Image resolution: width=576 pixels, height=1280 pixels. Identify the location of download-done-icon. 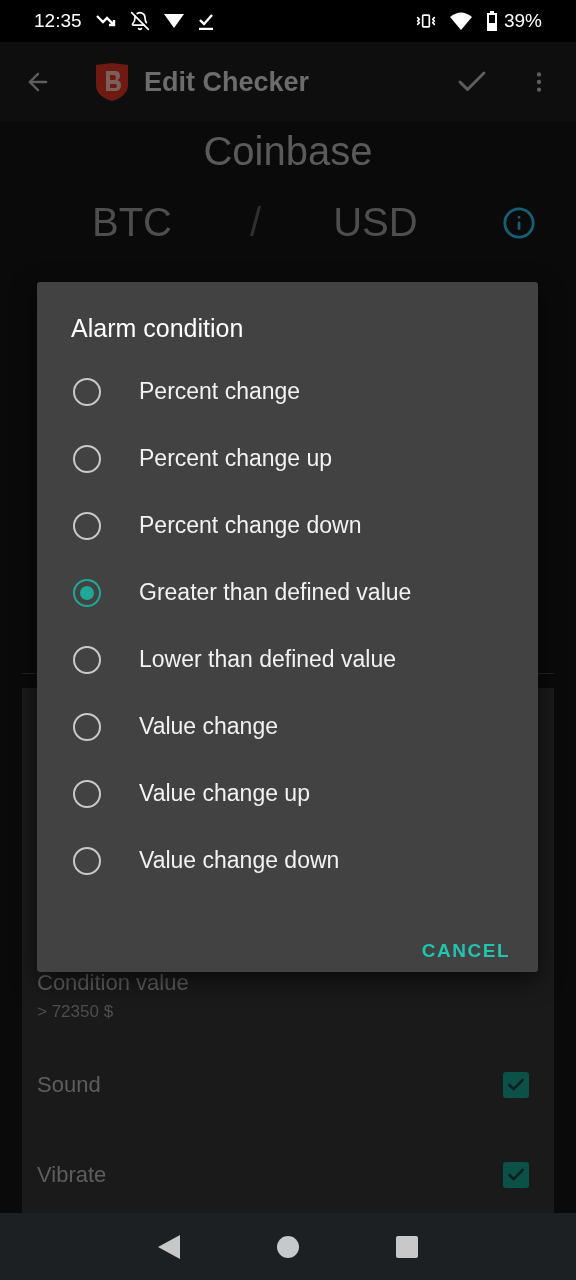
(205, 21).